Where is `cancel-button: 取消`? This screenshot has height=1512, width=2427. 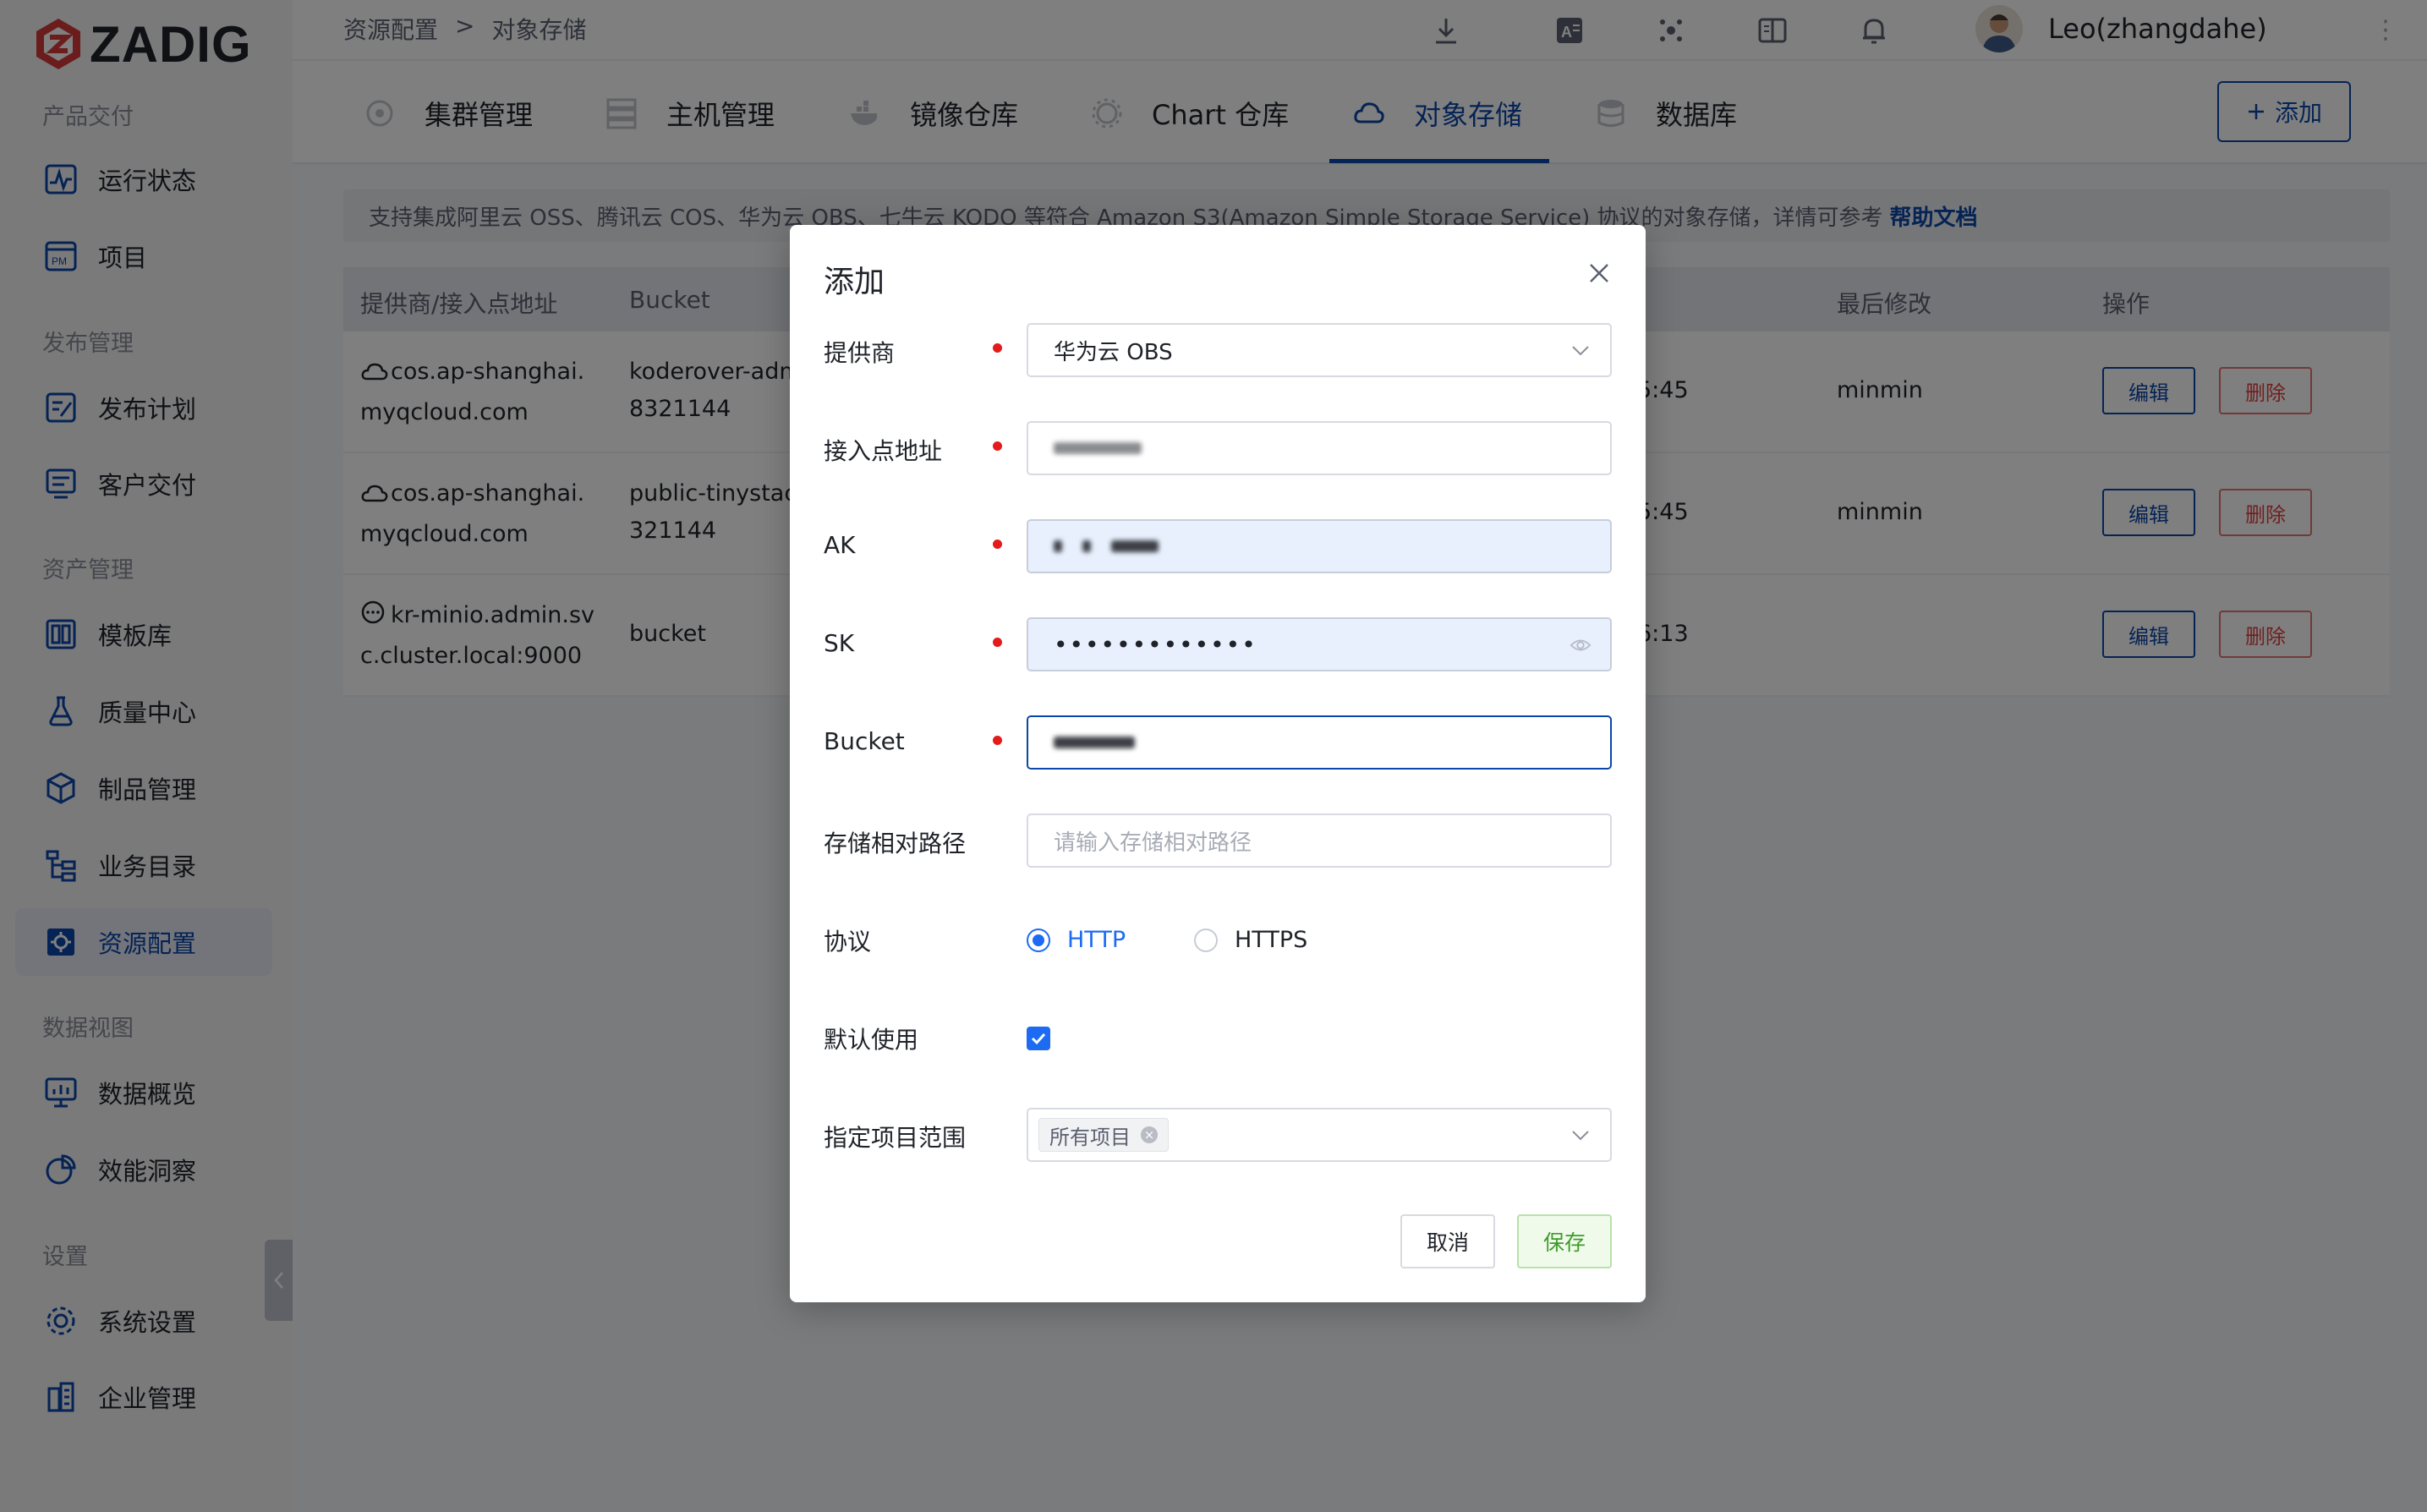
cancel-button: 取消 is located at coordinates (1447, 1241).